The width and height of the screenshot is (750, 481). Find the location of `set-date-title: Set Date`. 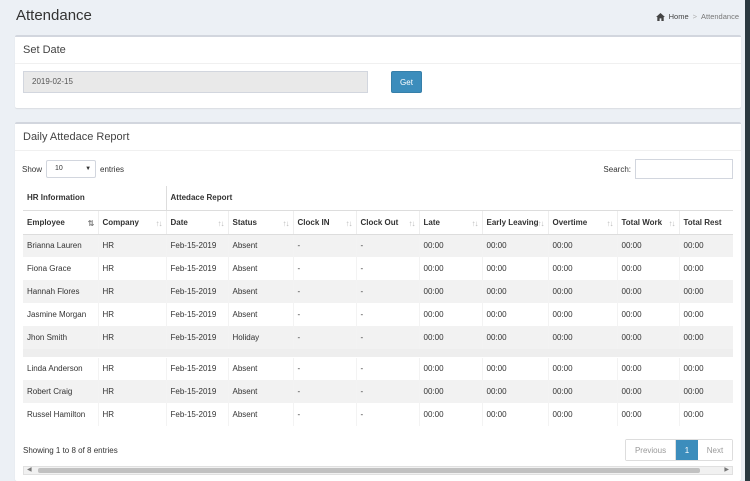

set-date-title: Set Date is located at coordinates (44, 50).